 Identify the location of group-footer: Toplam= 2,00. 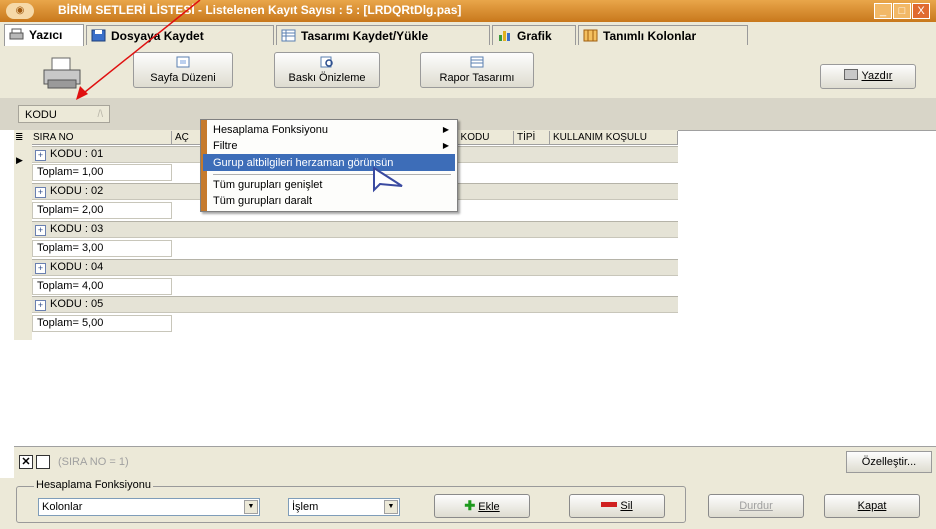
(102, 210).